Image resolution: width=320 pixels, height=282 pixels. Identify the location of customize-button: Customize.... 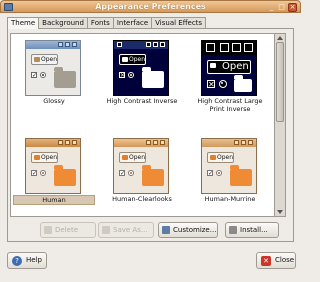
(188, 230).